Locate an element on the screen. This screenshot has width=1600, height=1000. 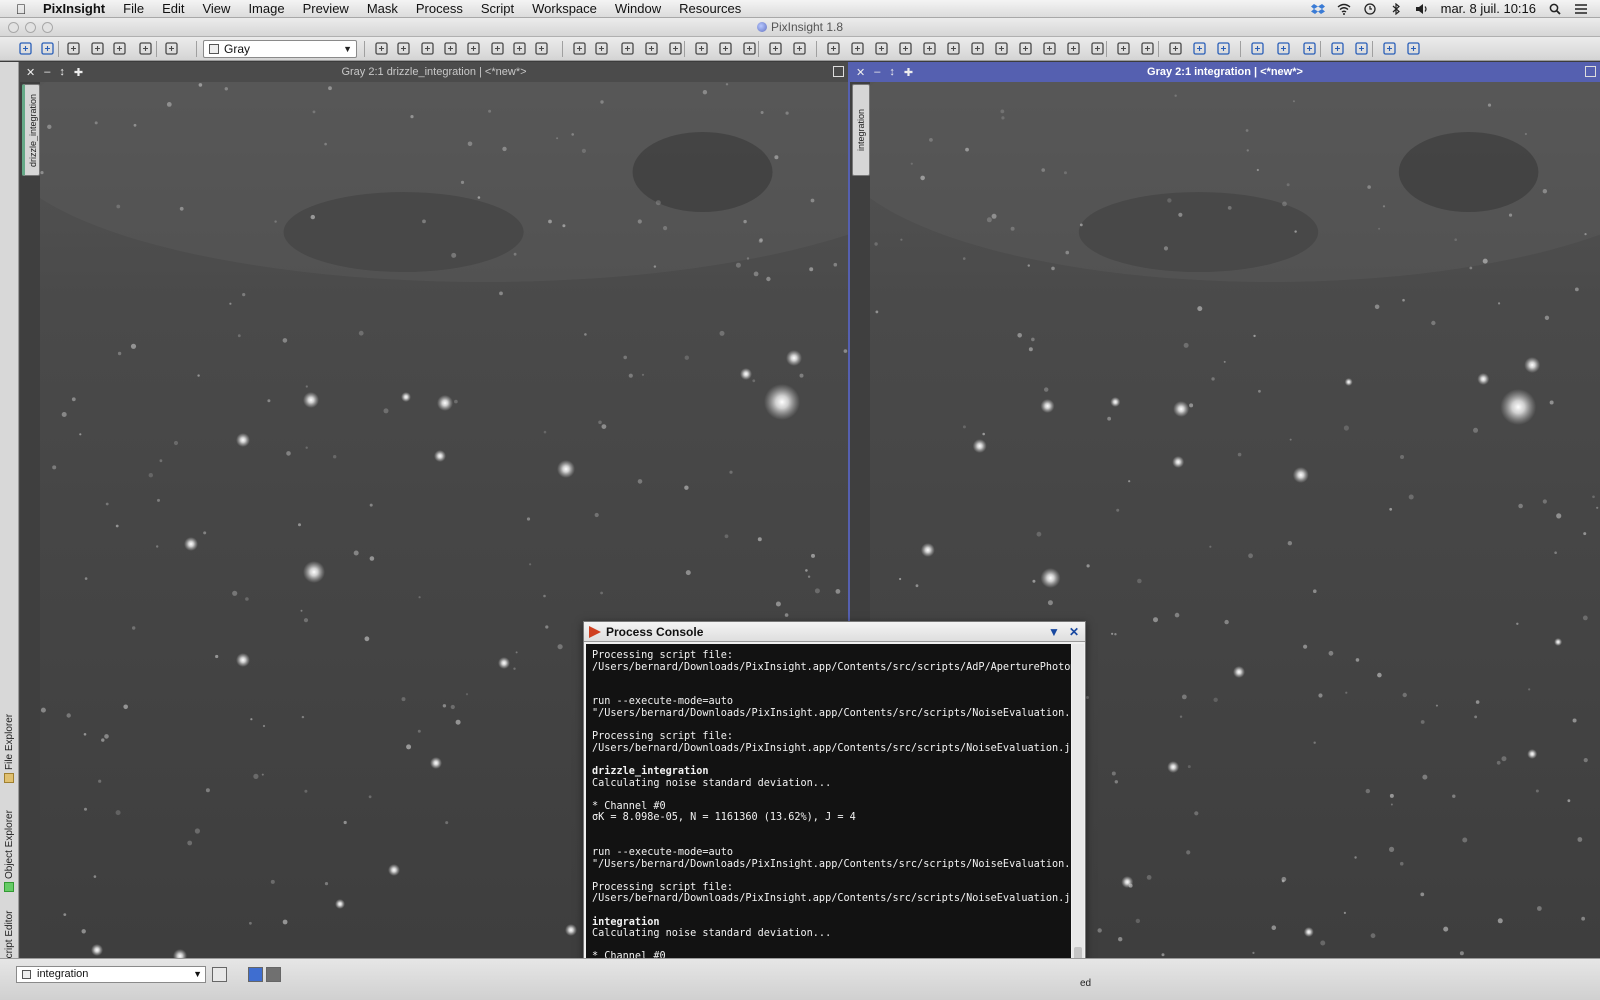
image-window-title: Gray 2:1 integration | <*new*> is located at coordinates (1225, 72).